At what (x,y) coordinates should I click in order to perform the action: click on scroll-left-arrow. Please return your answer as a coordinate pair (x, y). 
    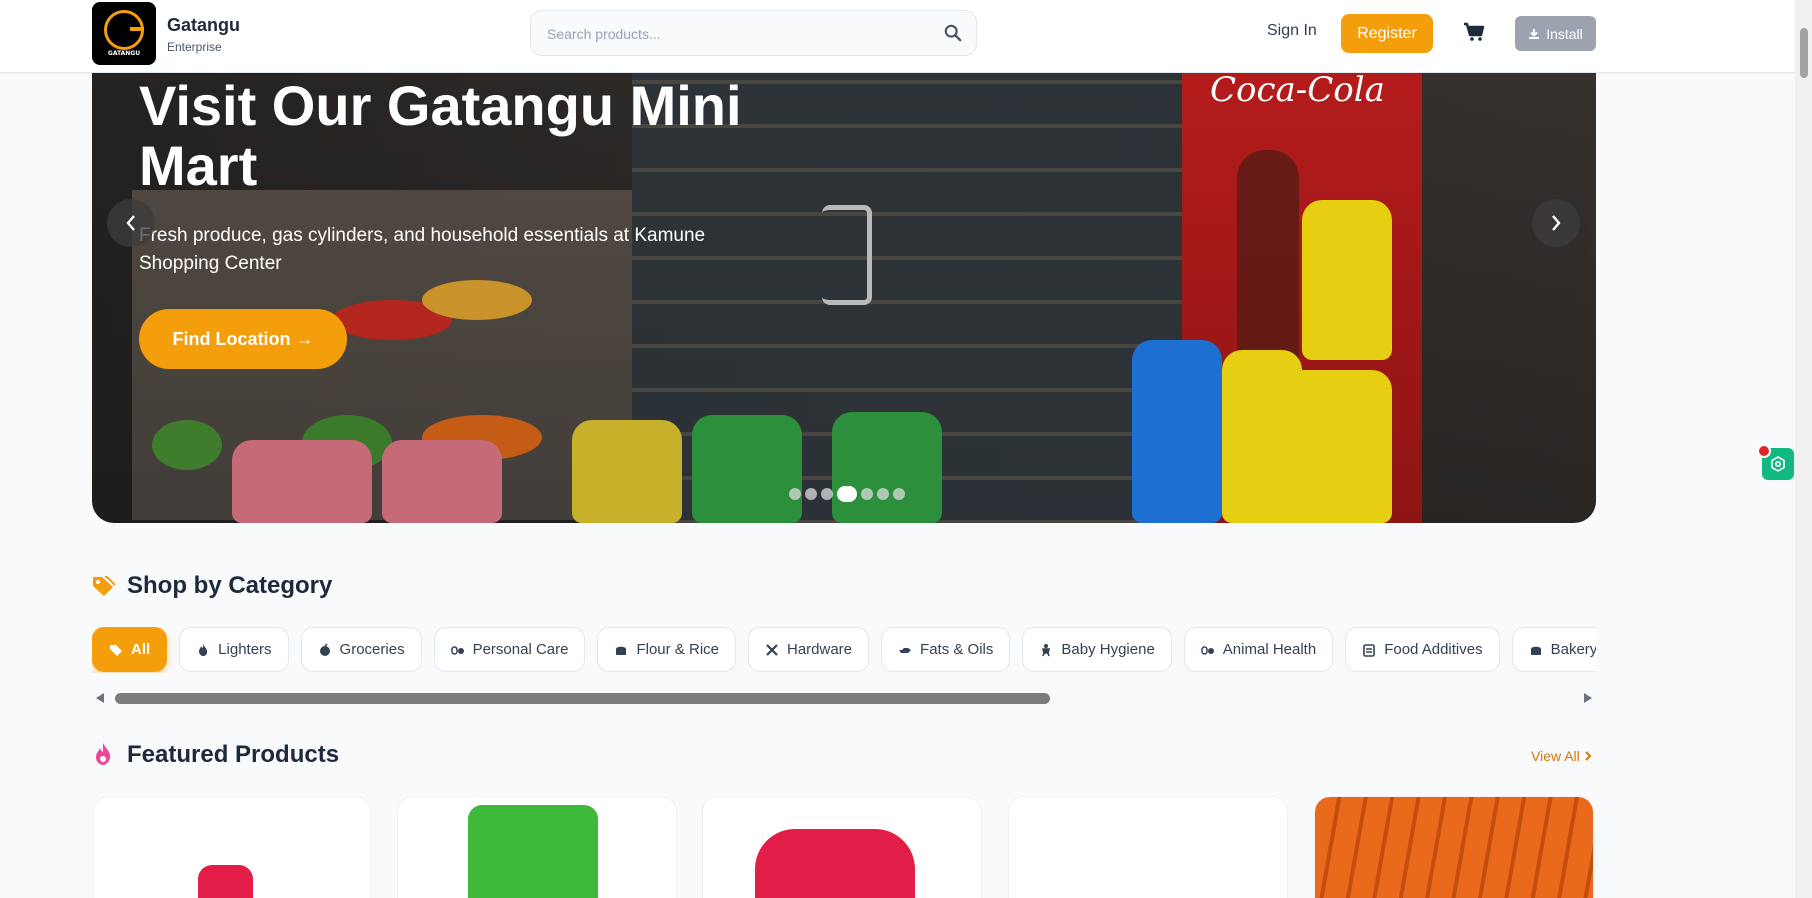
    Looking at the image, I should click on (100, 698).